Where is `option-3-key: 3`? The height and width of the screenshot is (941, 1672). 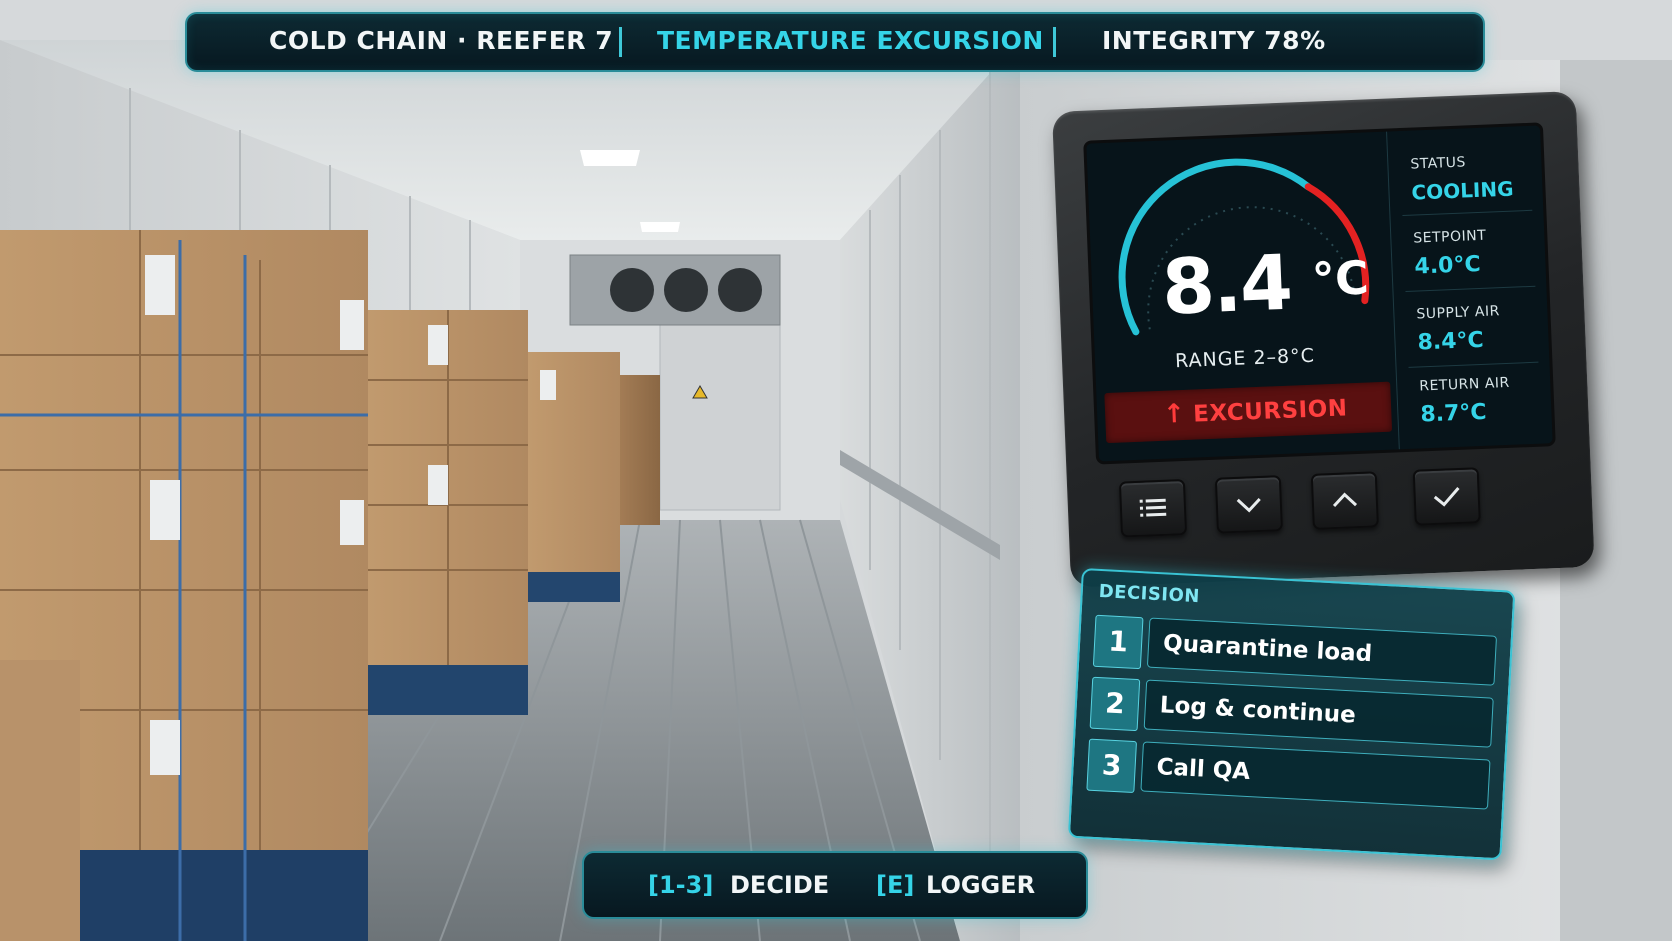
option-3-key: 3 is located at coordinates (1112, 766).